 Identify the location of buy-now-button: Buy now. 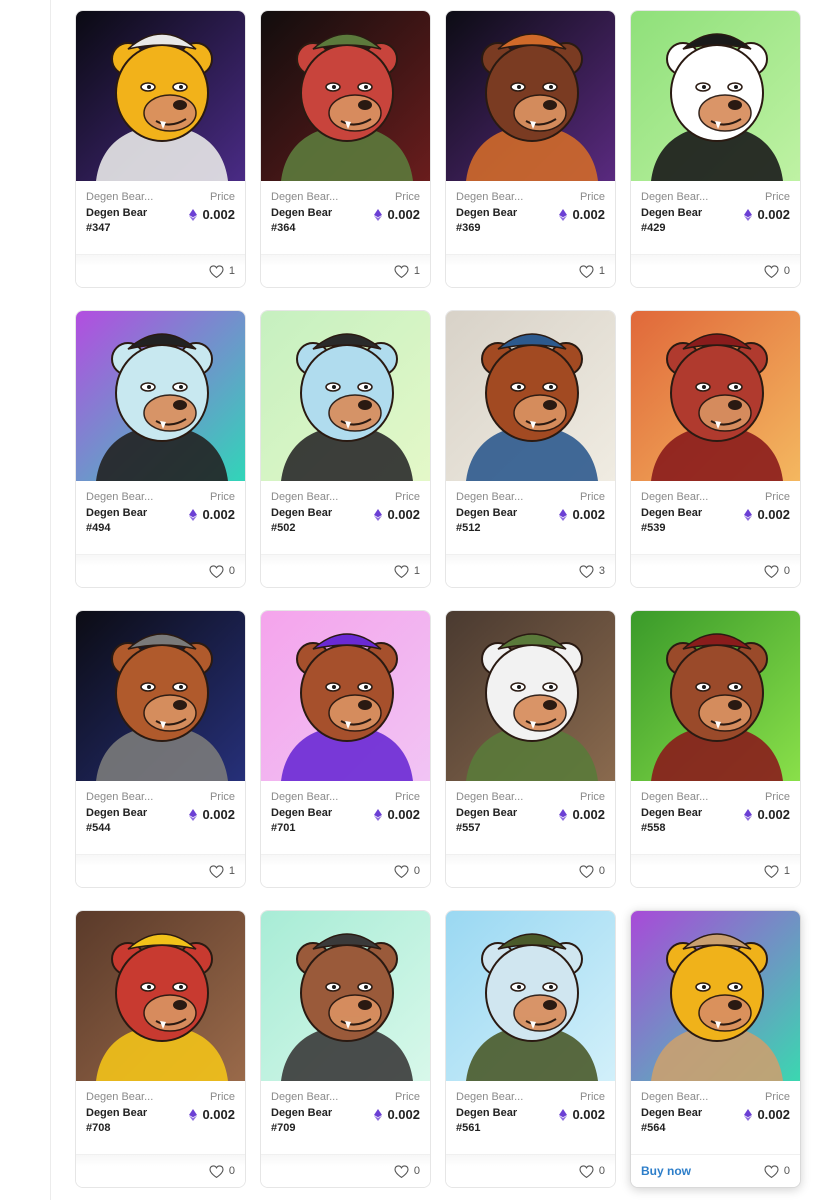
(666, 1171).